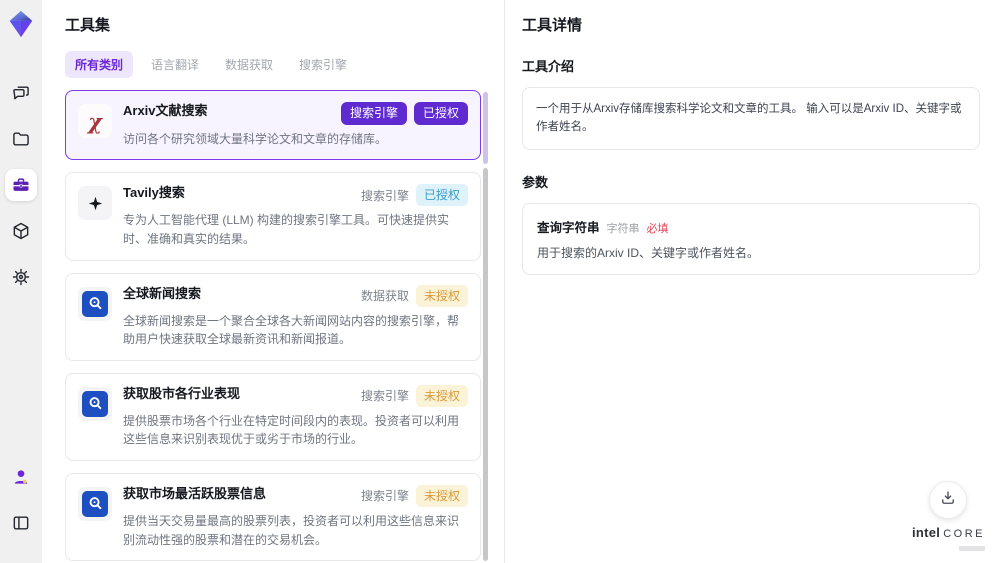 This screenshot has width=1000, height=563. I want to click on category-badge: 搜索引擎, so click(373, 113).